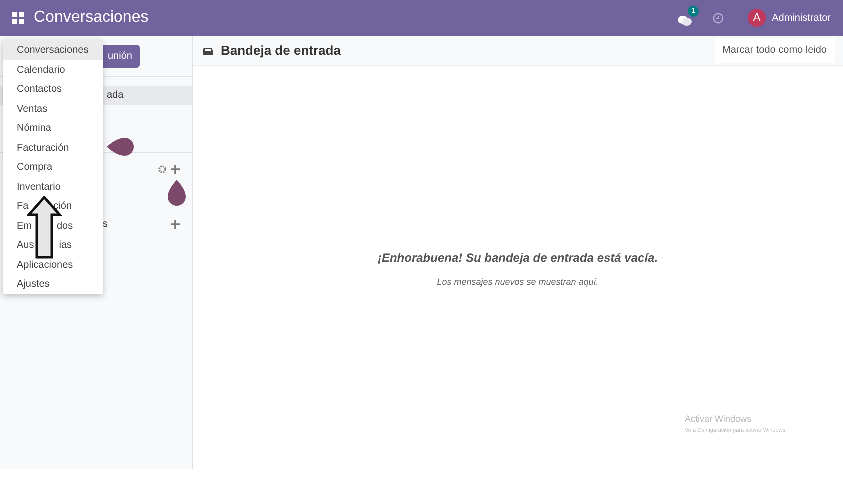 The height and width of the screenshot is (481, 843). What do you see at coordinates (91, 18) in the screenshot?
I see `app-title: Conversaciones` at bounding box center [91, 18].